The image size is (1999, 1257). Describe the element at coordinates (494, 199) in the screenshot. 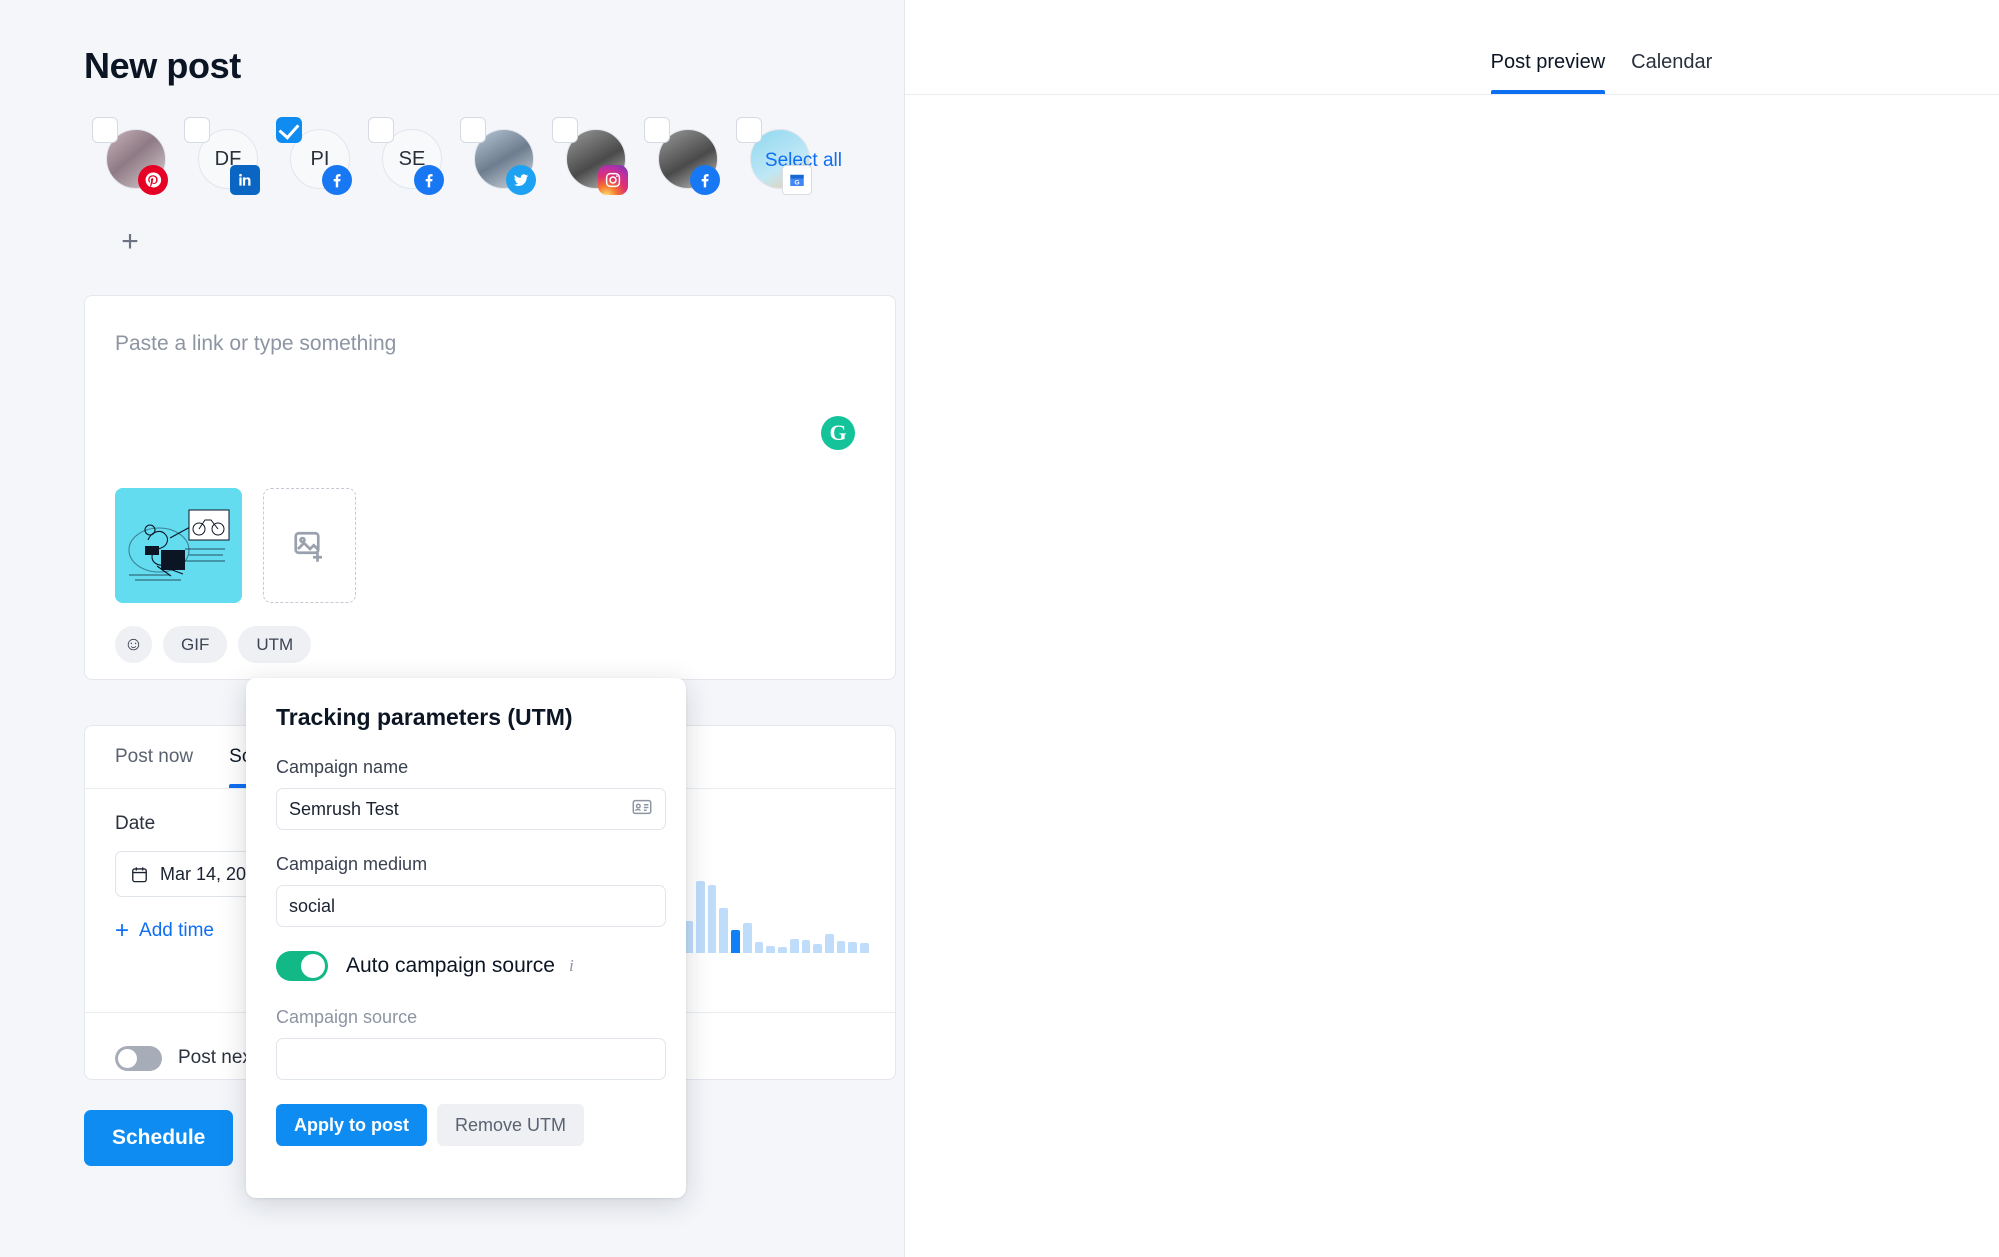

I see `account-selector: DF PI SE G +` at that location.